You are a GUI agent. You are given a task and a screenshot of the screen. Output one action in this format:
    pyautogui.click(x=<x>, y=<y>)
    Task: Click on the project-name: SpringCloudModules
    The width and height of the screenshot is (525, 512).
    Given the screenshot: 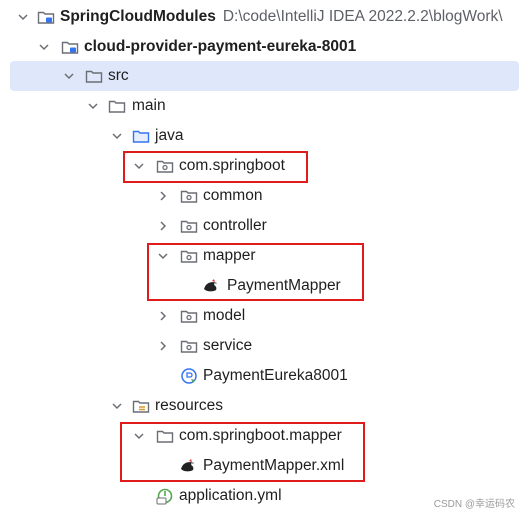 What is the action you would take?
    pyautogui.click(x=138, y=16)
    